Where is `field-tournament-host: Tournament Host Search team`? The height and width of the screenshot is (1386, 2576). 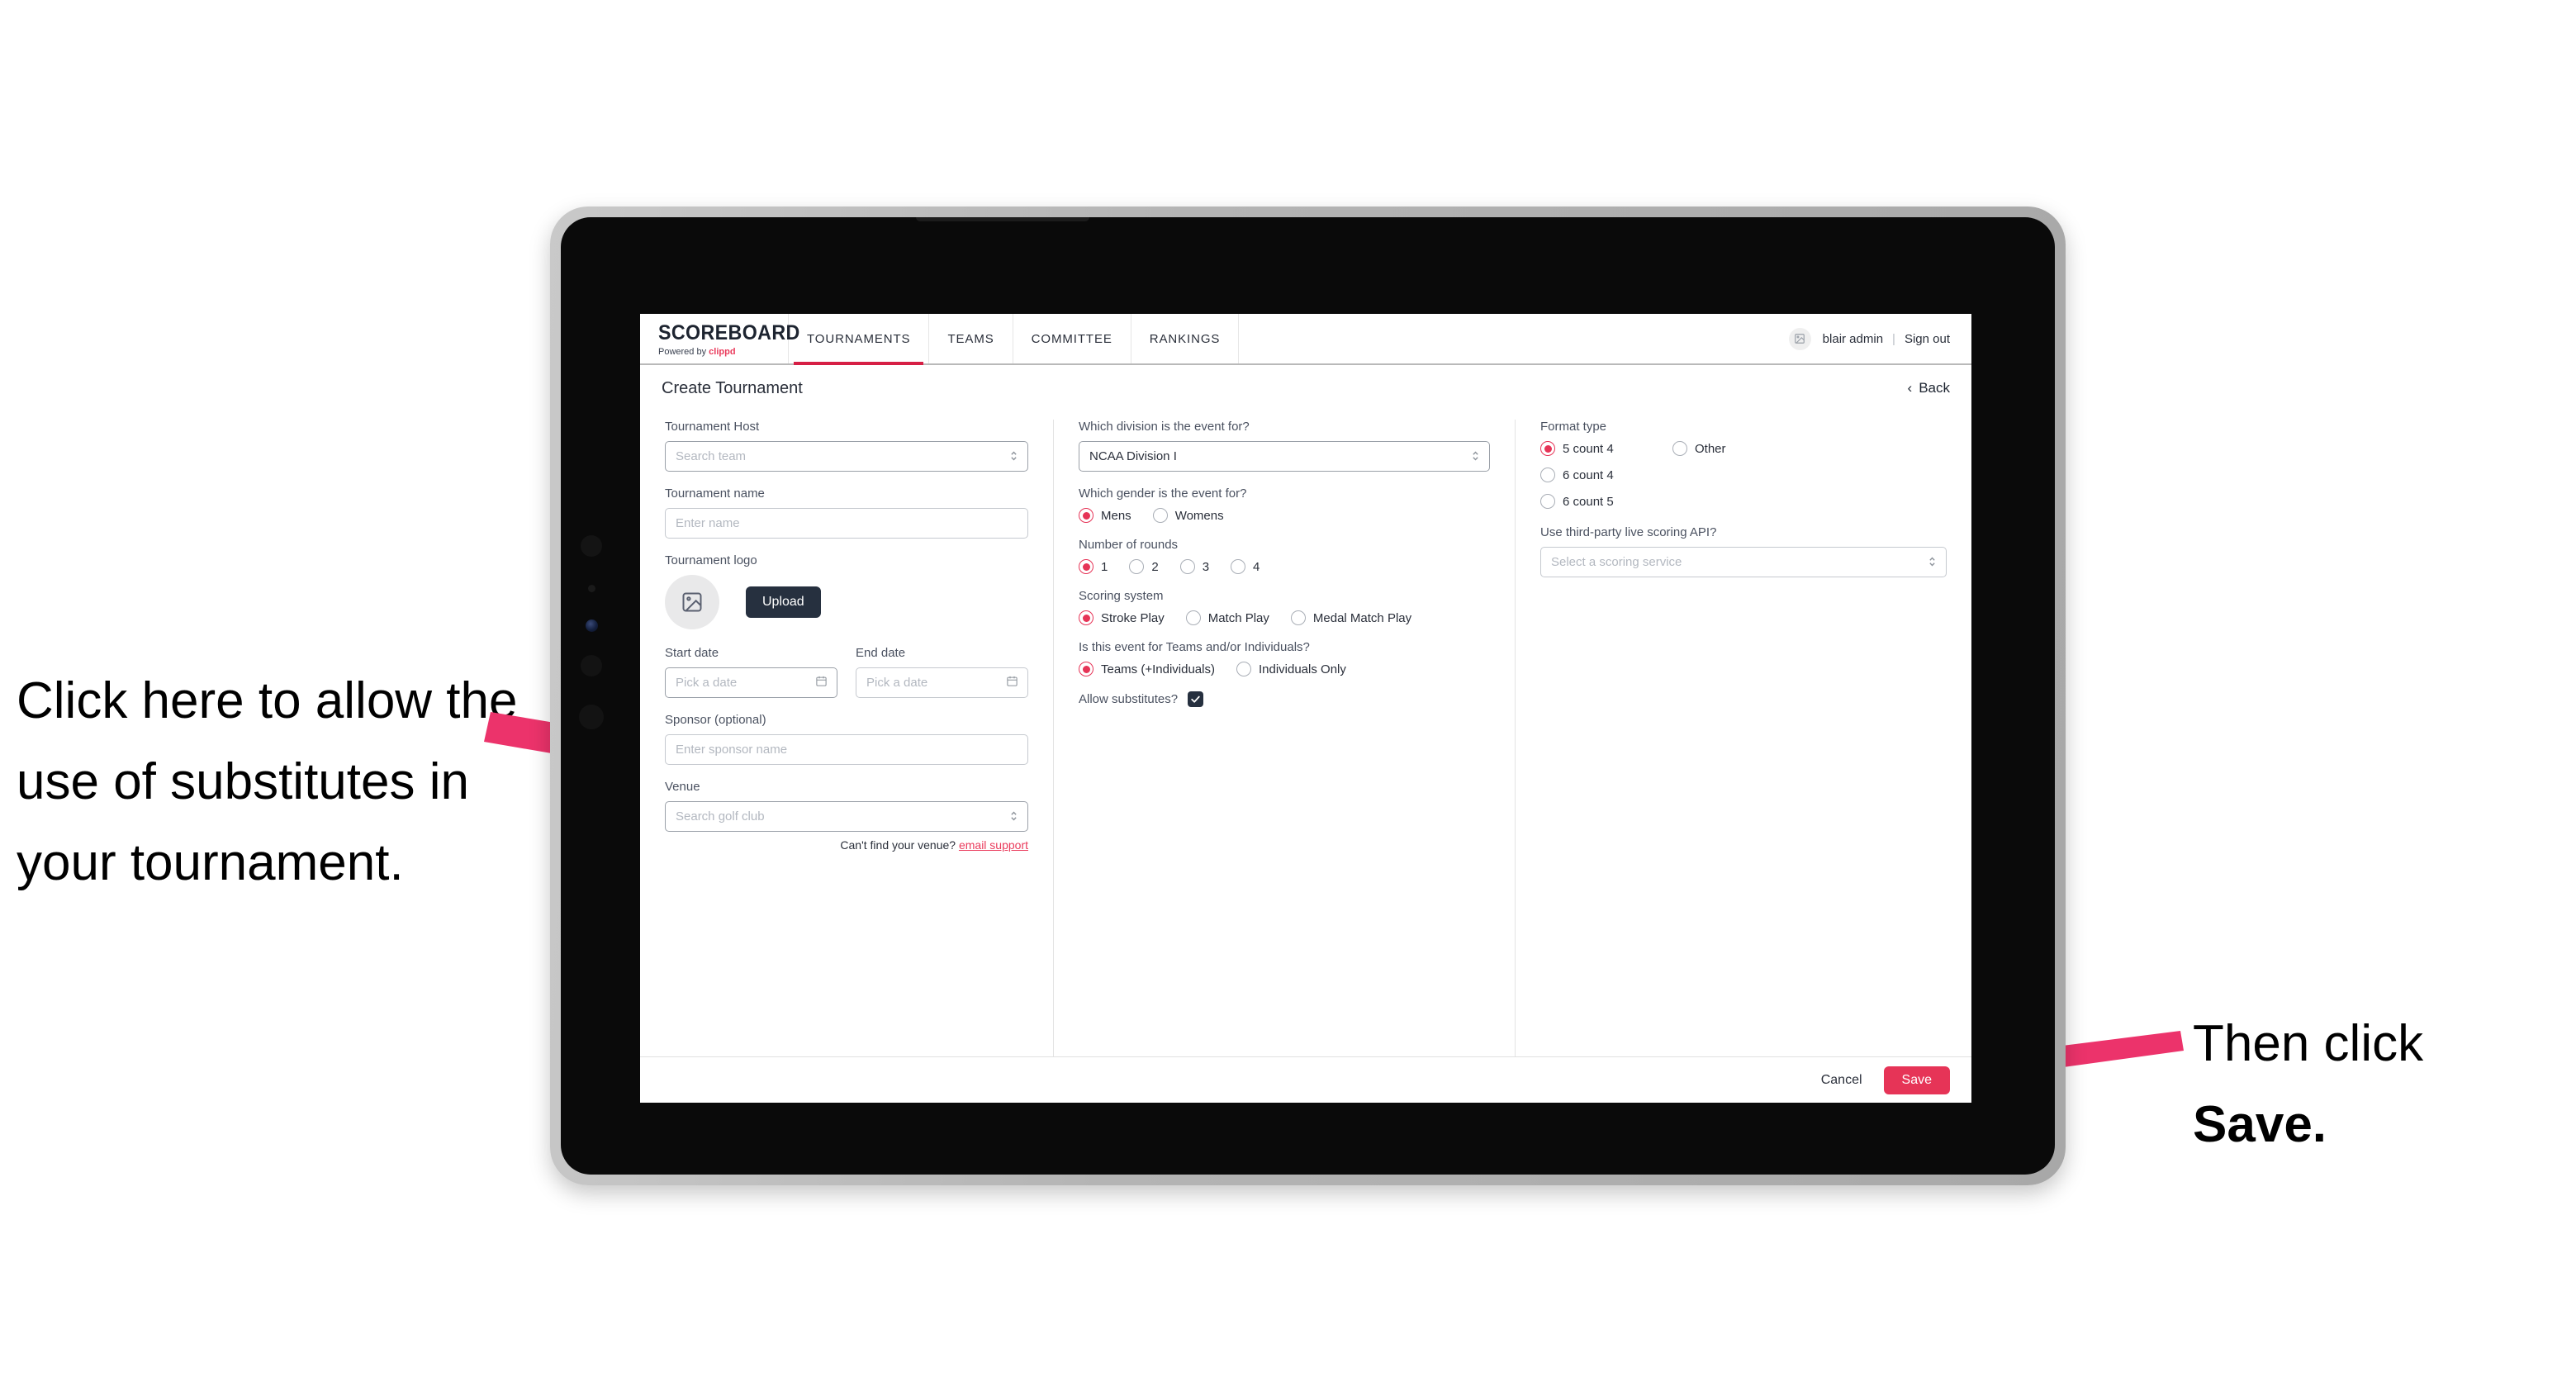
field-tournament-host: Tournament Host Search team is located at coordinates (846, 446).